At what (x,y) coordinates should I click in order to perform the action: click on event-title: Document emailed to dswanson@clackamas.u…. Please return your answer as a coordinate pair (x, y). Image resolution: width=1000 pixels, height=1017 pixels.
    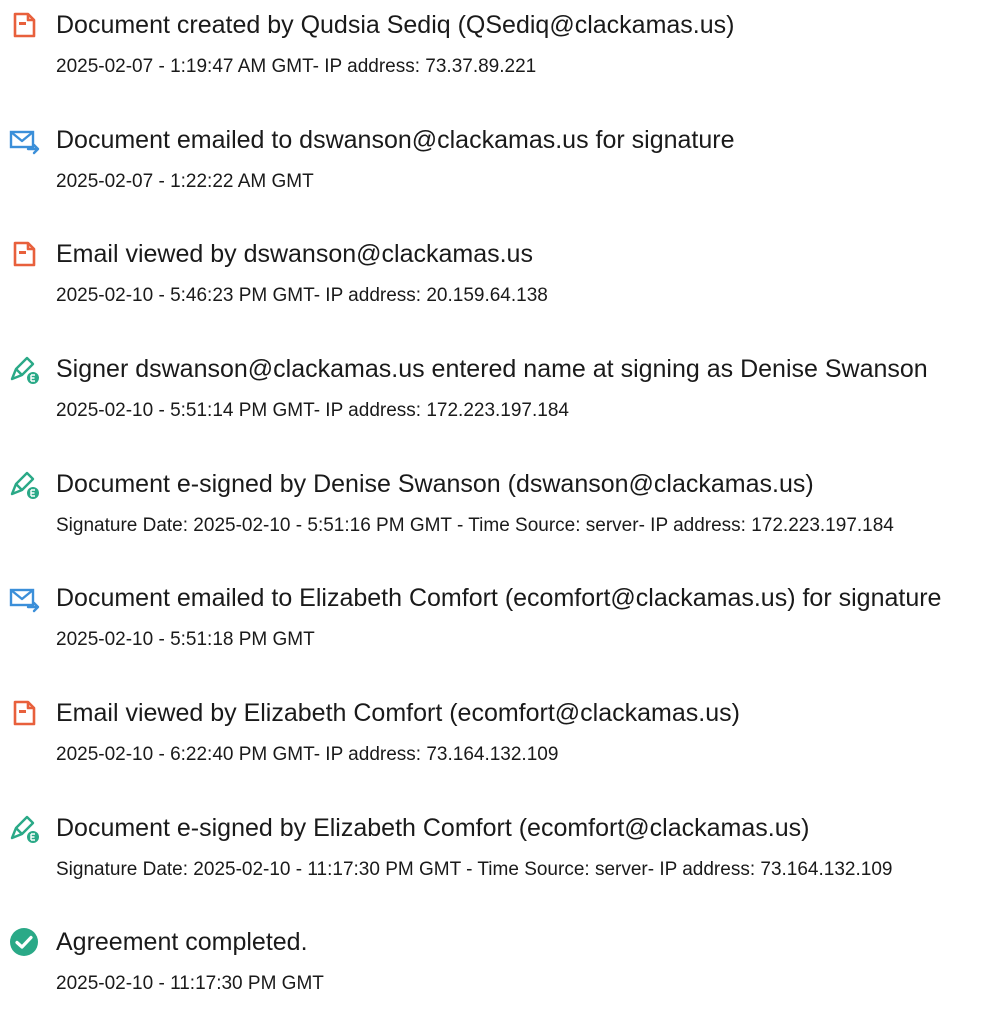
    Looking at the image, I should click on (395, 140).